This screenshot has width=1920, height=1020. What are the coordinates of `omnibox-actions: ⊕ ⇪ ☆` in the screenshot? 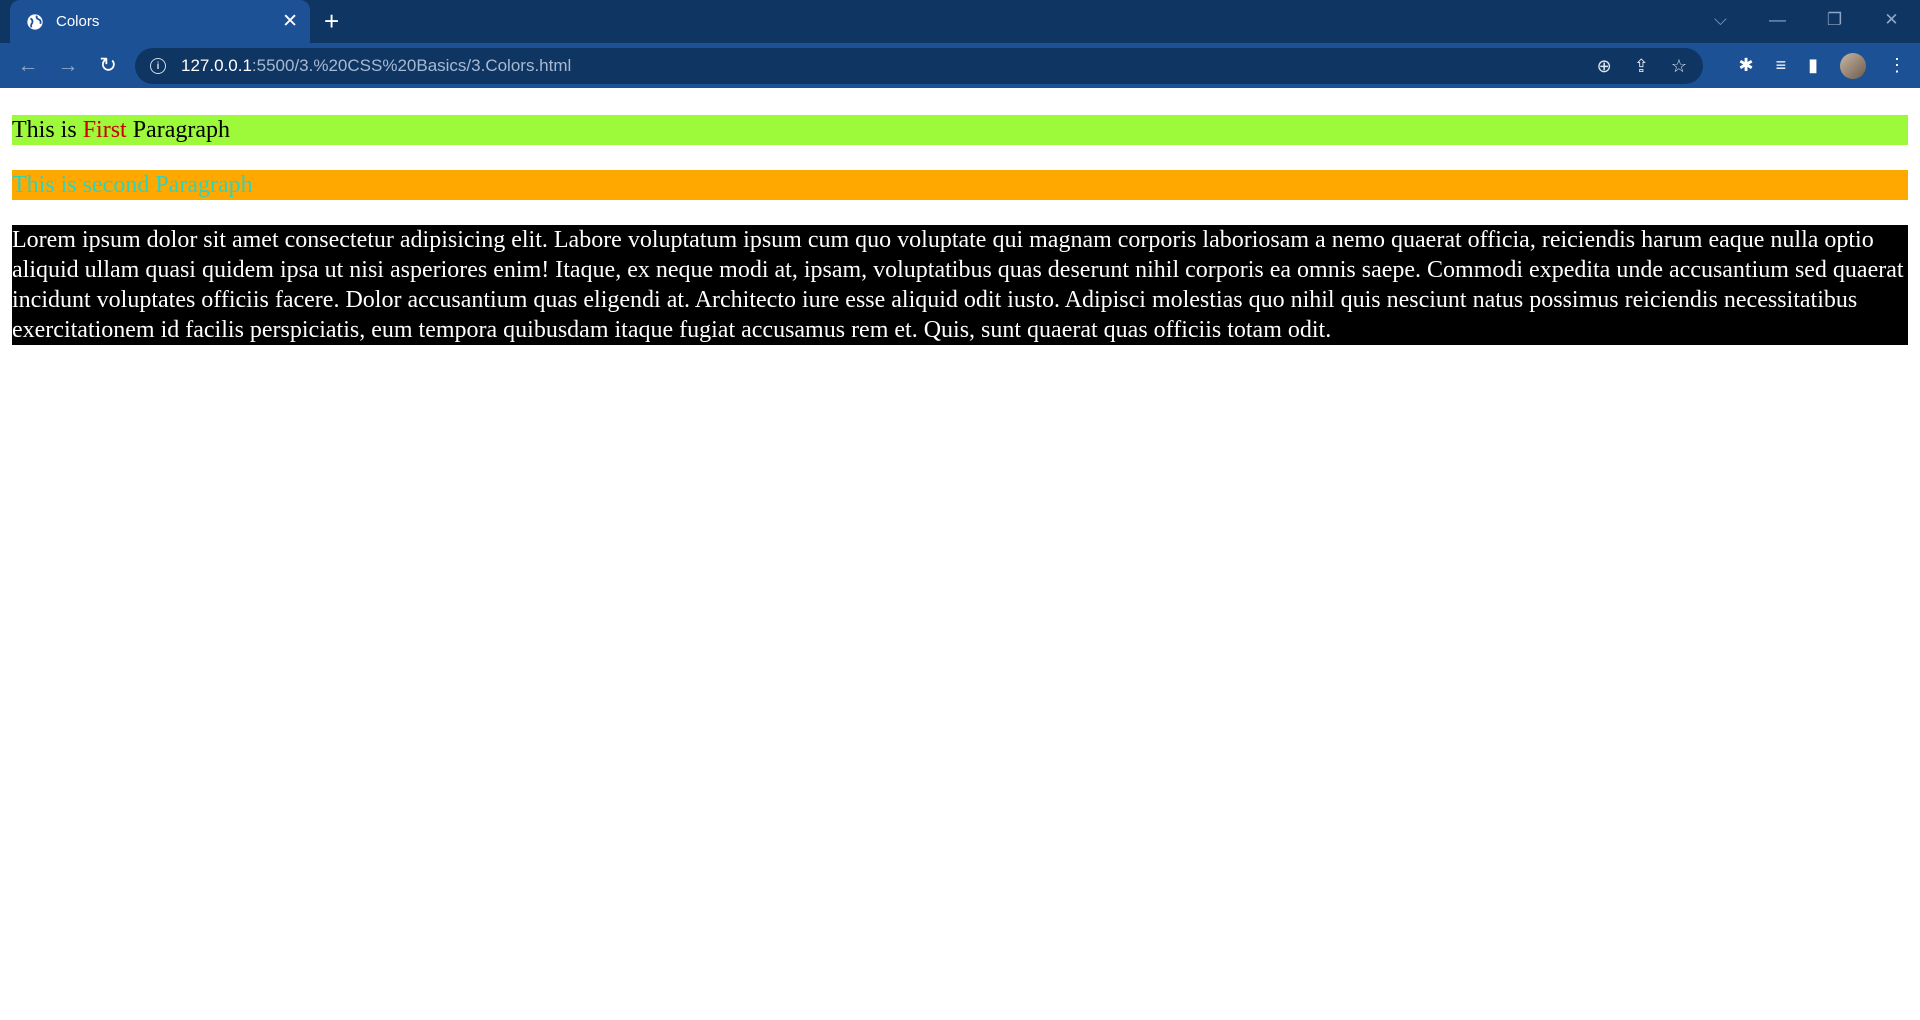 It's located at (1642, 66).